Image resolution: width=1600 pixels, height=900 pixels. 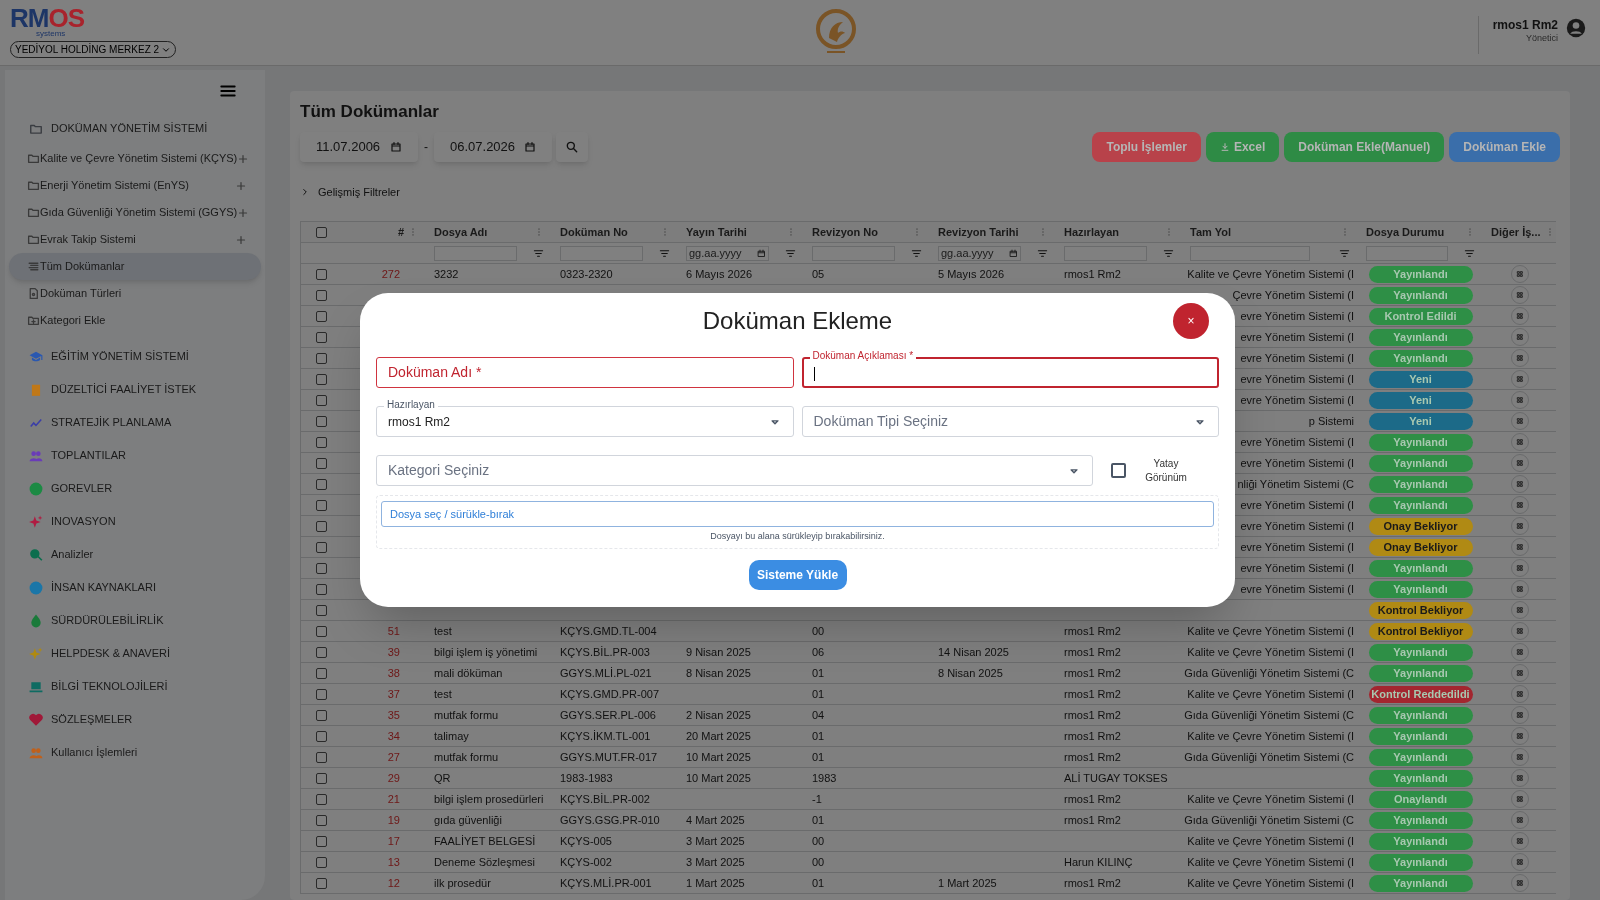 I want to click on toolbar-button: Toplu İşlemler, so click(x=1146, y=147).